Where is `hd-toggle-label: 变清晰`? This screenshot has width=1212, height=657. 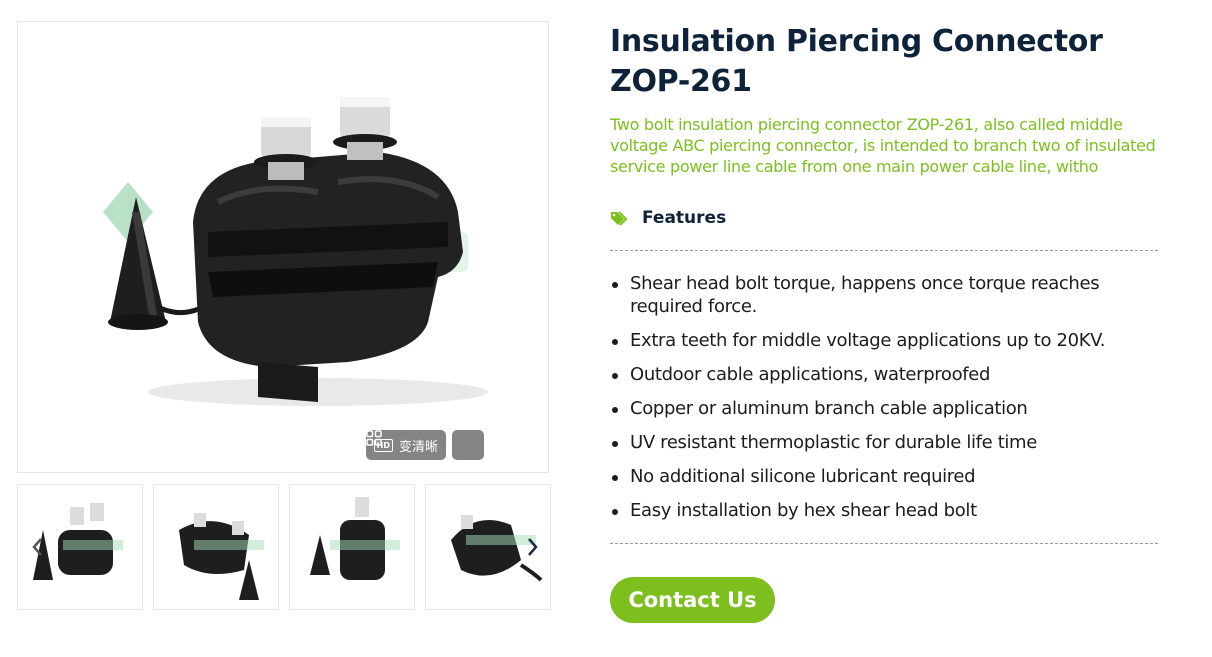
hd-toggle-label: 变清晰 is located at coordinates (418, 447).